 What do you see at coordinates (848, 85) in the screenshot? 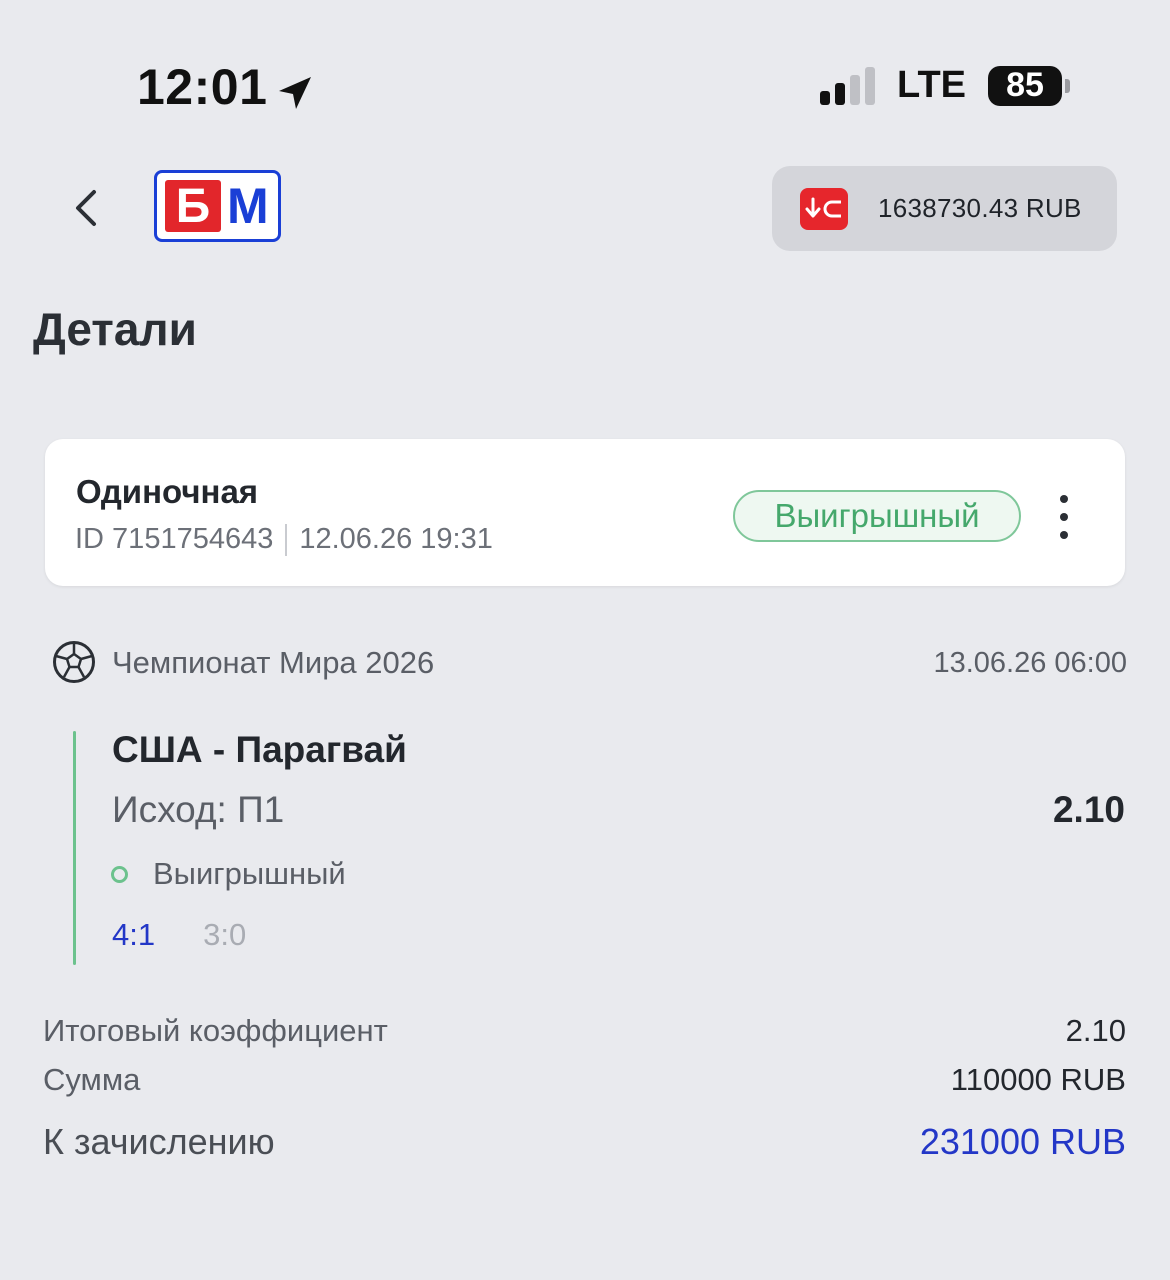
I see `signal-icon` at bounding box center [848, 85].